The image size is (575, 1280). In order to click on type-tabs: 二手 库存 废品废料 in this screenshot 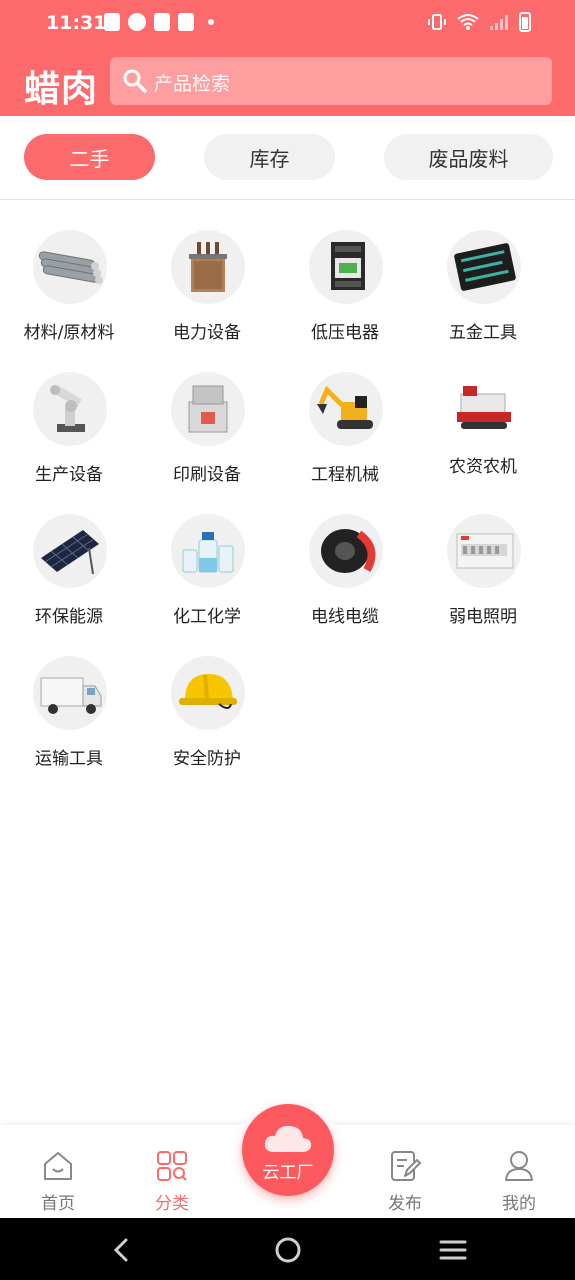, I will do `click(287, 158)`.